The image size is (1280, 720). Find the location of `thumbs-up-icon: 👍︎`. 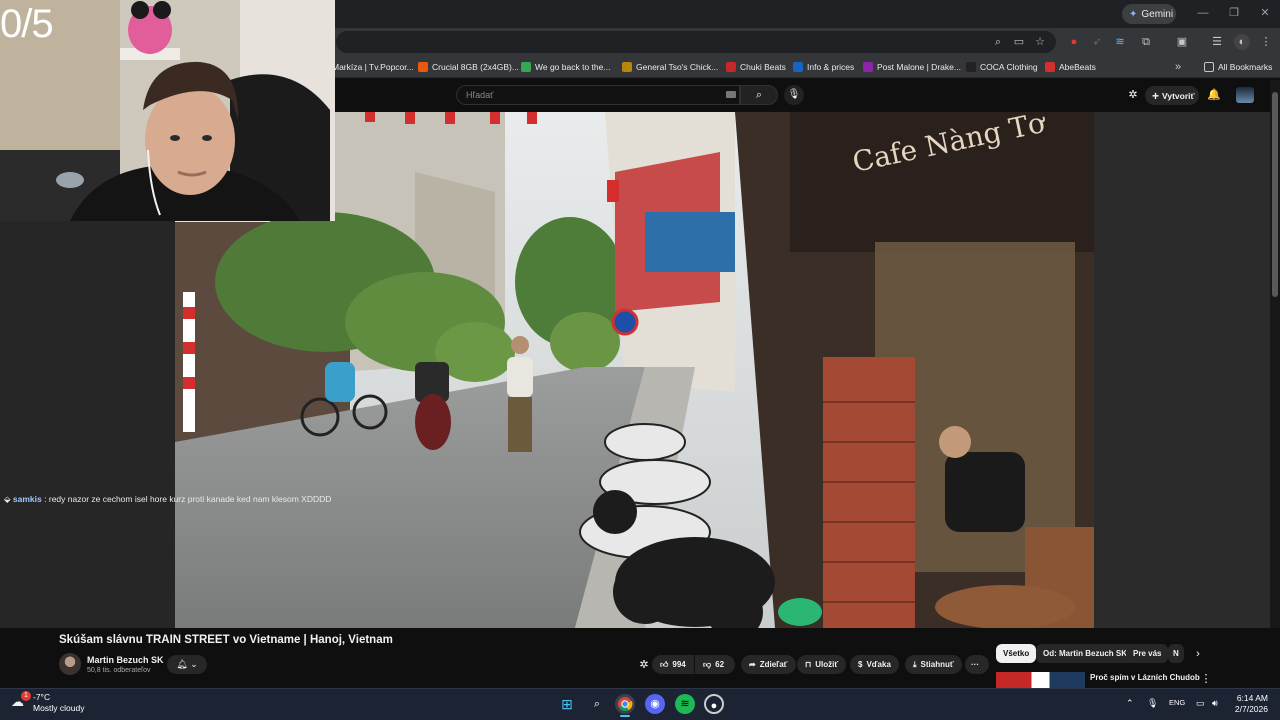

thumbs-up-icon: 👍︎ is located at coordinates (664, 664).